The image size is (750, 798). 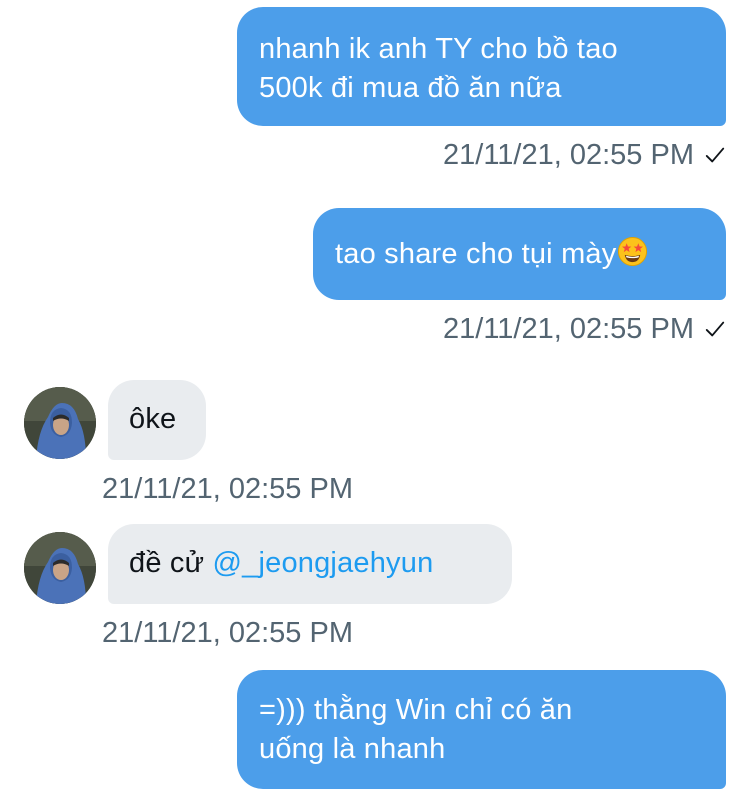 I want to click on message-text: ôke, so click(x=153, y=419).